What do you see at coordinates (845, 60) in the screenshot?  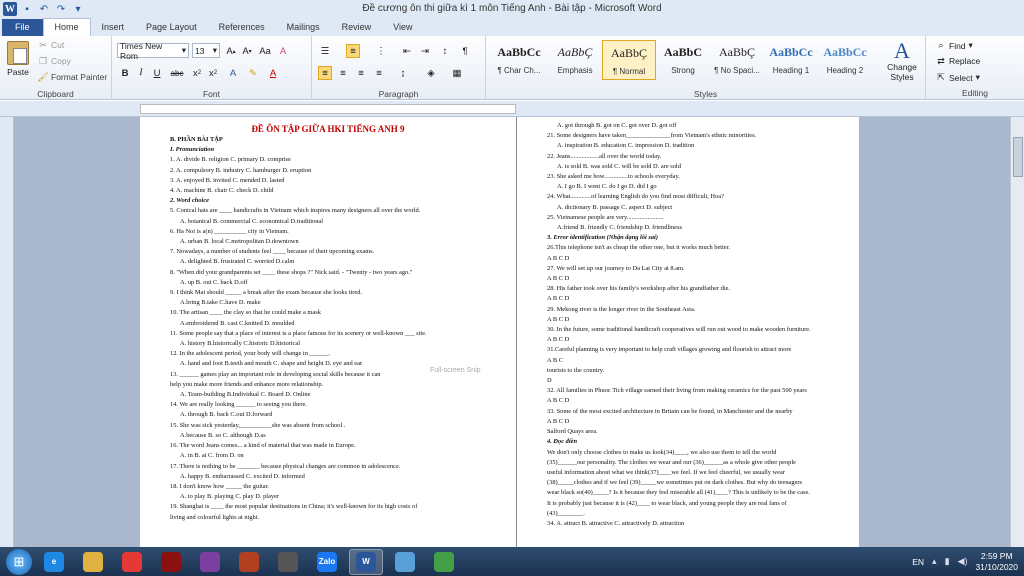 I see `style-heading-2: AaBbCc Heading 2` at bounding box center [845, 60].